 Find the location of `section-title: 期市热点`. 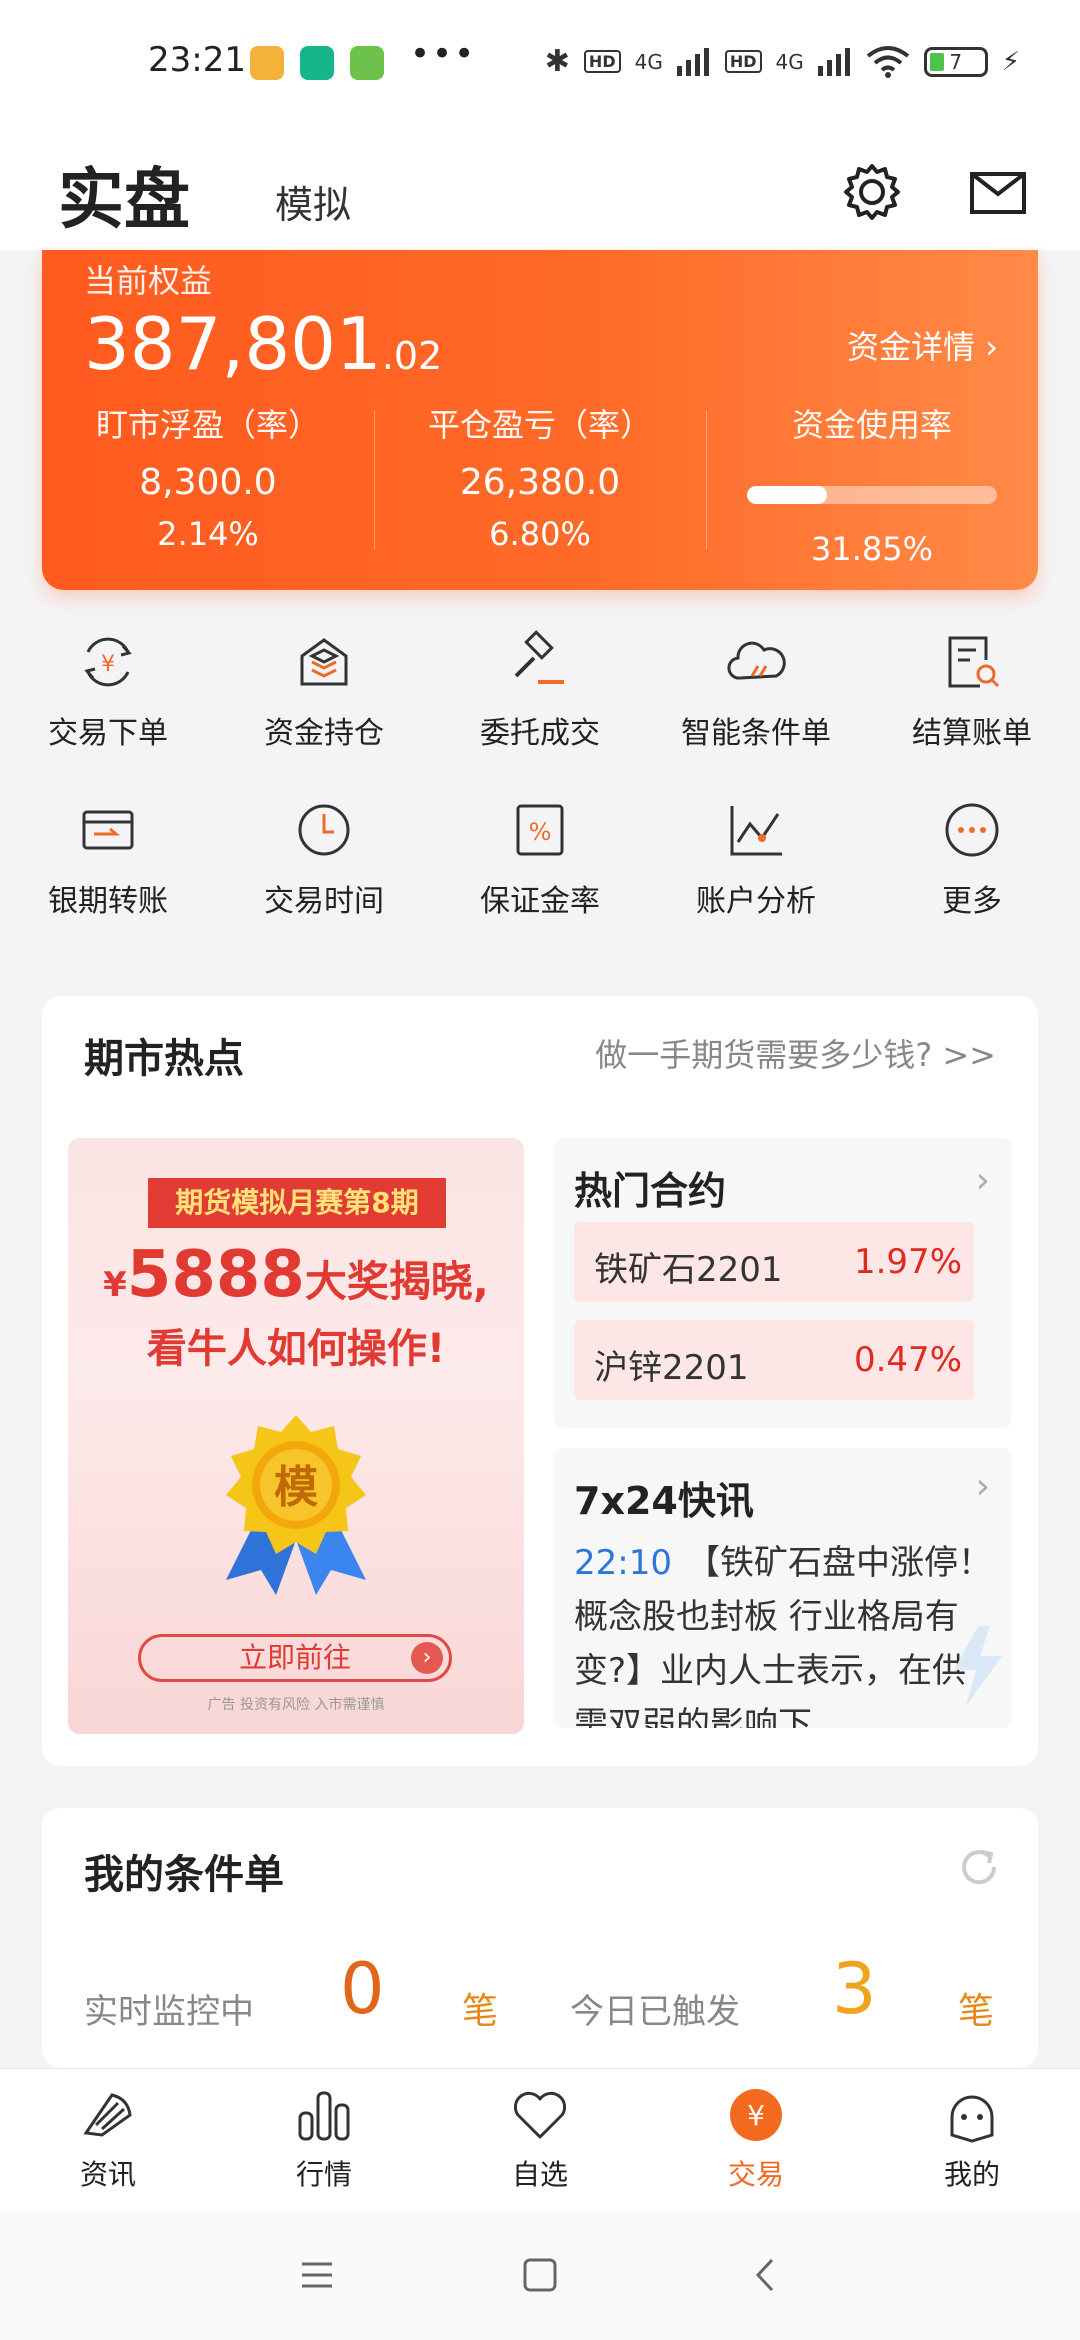

section-title: 期市热点 is located at coordinates (164, 1059).